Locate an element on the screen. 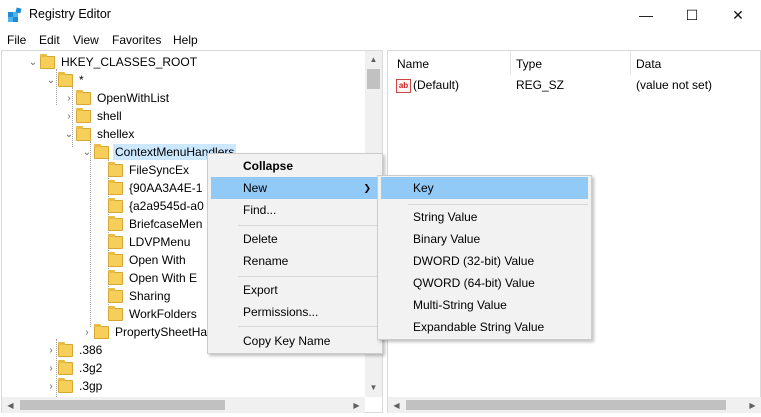  tree-item-386: › .386 is located at coordinates (74, 350).